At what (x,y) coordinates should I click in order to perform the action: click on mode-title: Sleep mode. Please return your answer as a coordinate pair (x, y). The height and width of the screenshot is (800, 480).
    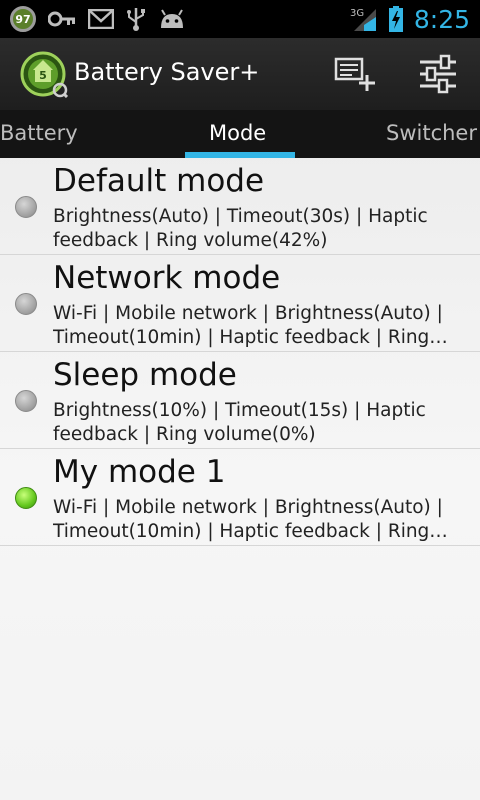
    Looking at the image, I should click on (145, 375).